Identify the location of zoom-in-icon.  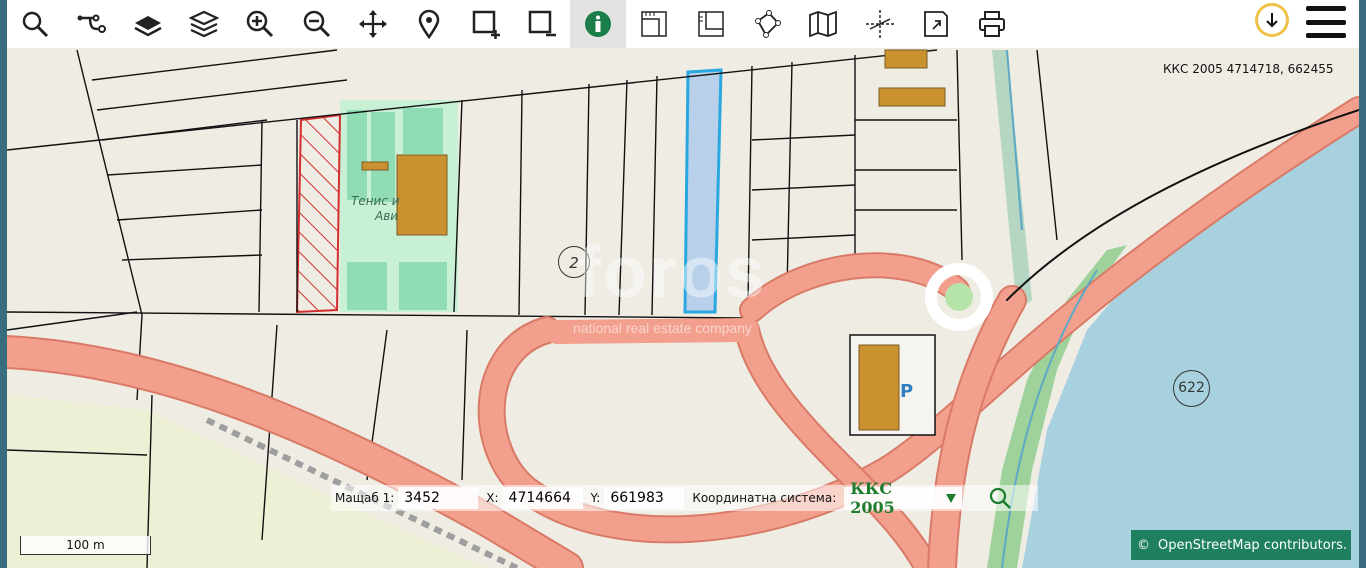
(260, 24).